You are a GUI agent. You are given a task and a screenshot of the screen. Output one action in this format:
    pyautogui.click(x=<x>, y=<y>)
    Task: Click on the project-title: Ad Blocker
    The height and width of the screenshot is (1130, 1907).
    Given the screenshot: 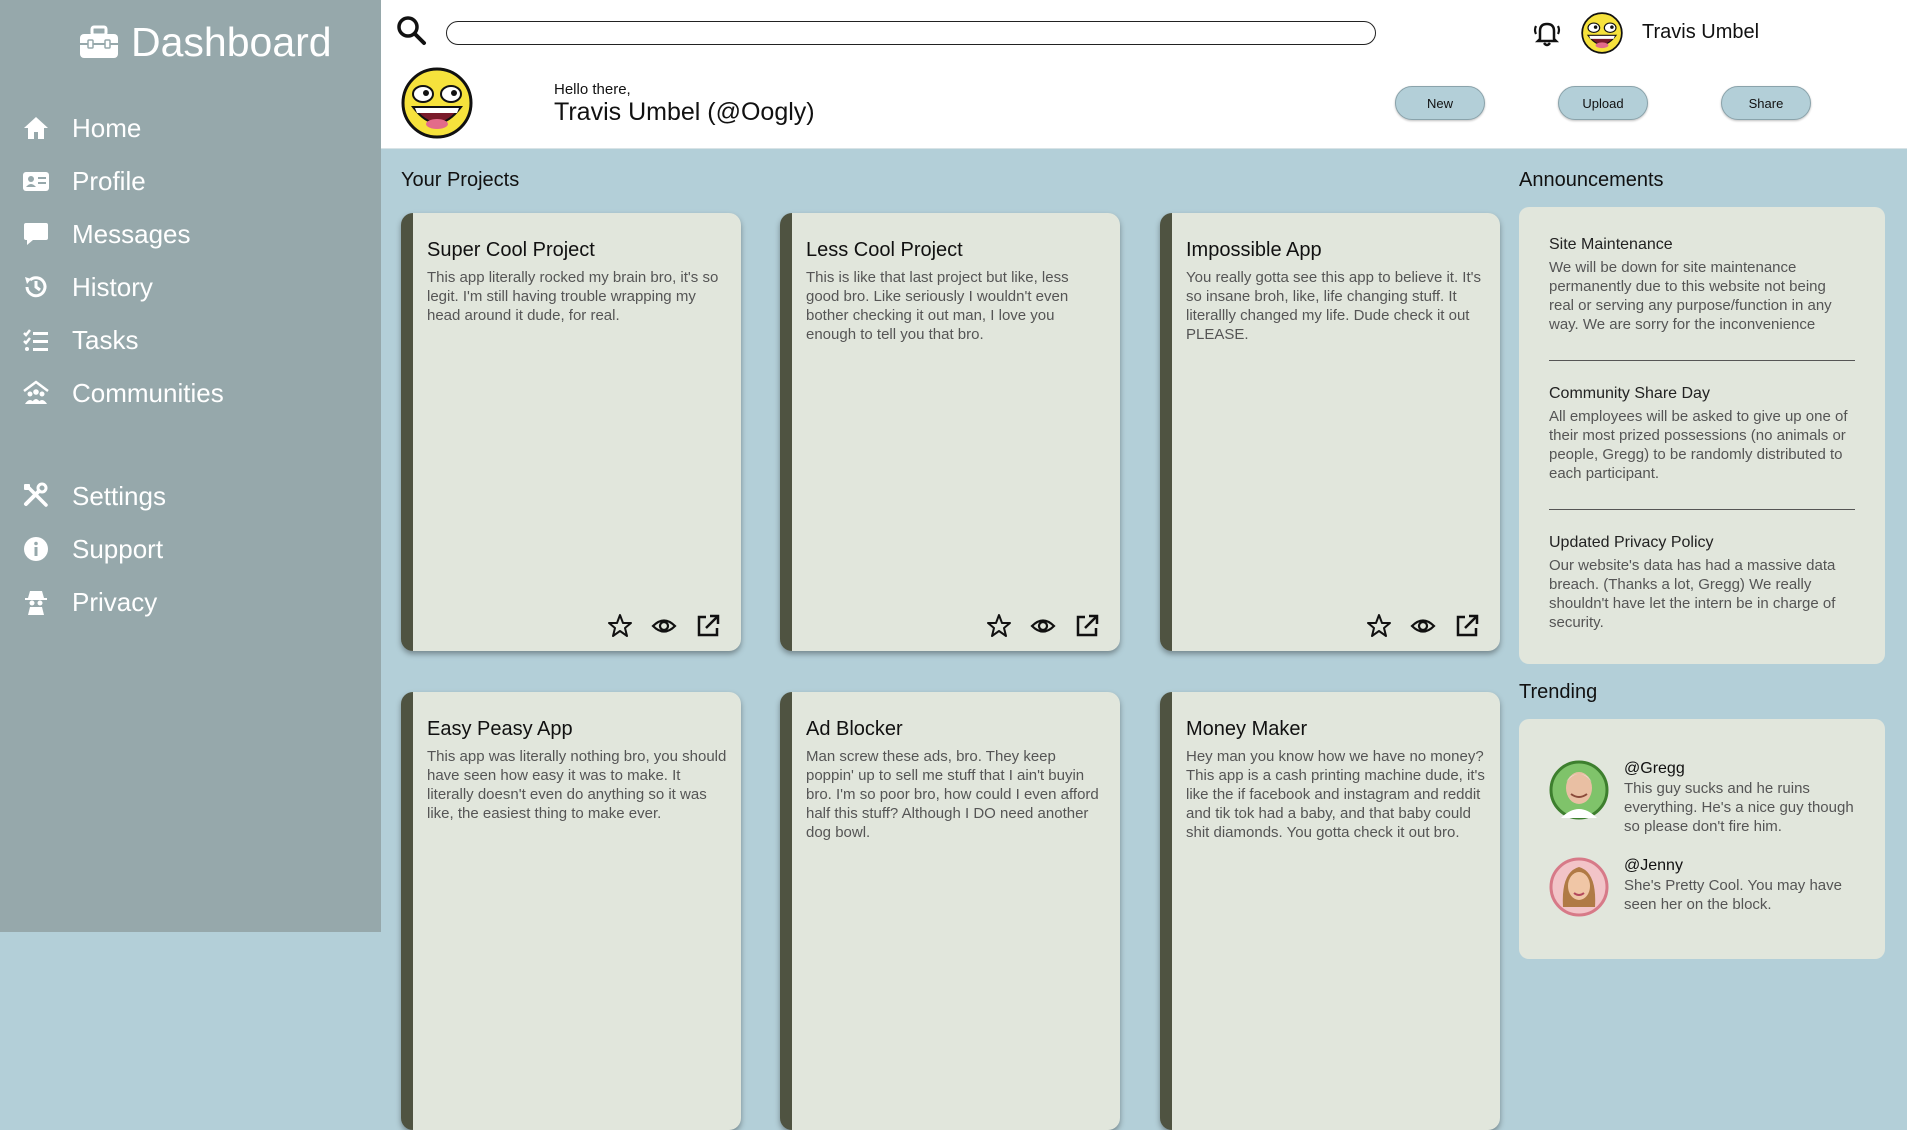 What is the action you would take?
    pyautogui.click(x=854, y=729)
    